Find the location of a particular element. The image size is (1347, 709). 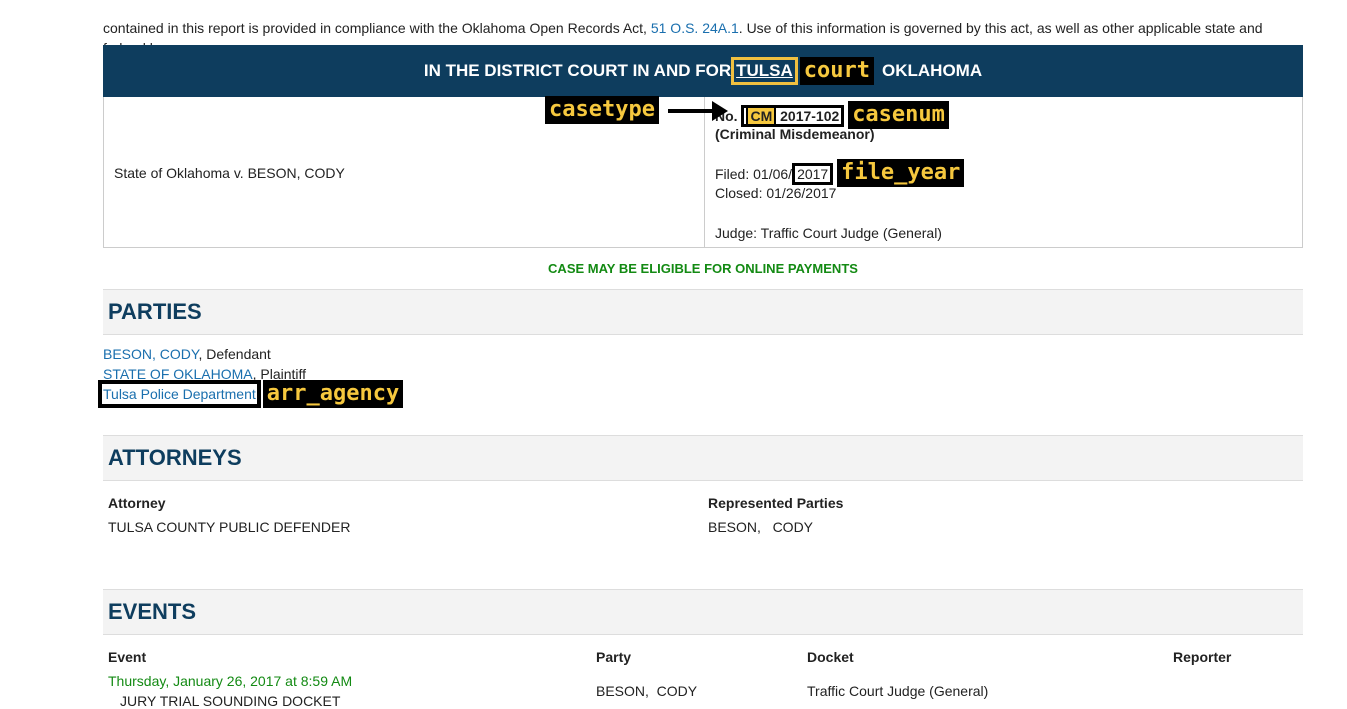

docket-column-header: Docket is located at coordinates (830, 657).